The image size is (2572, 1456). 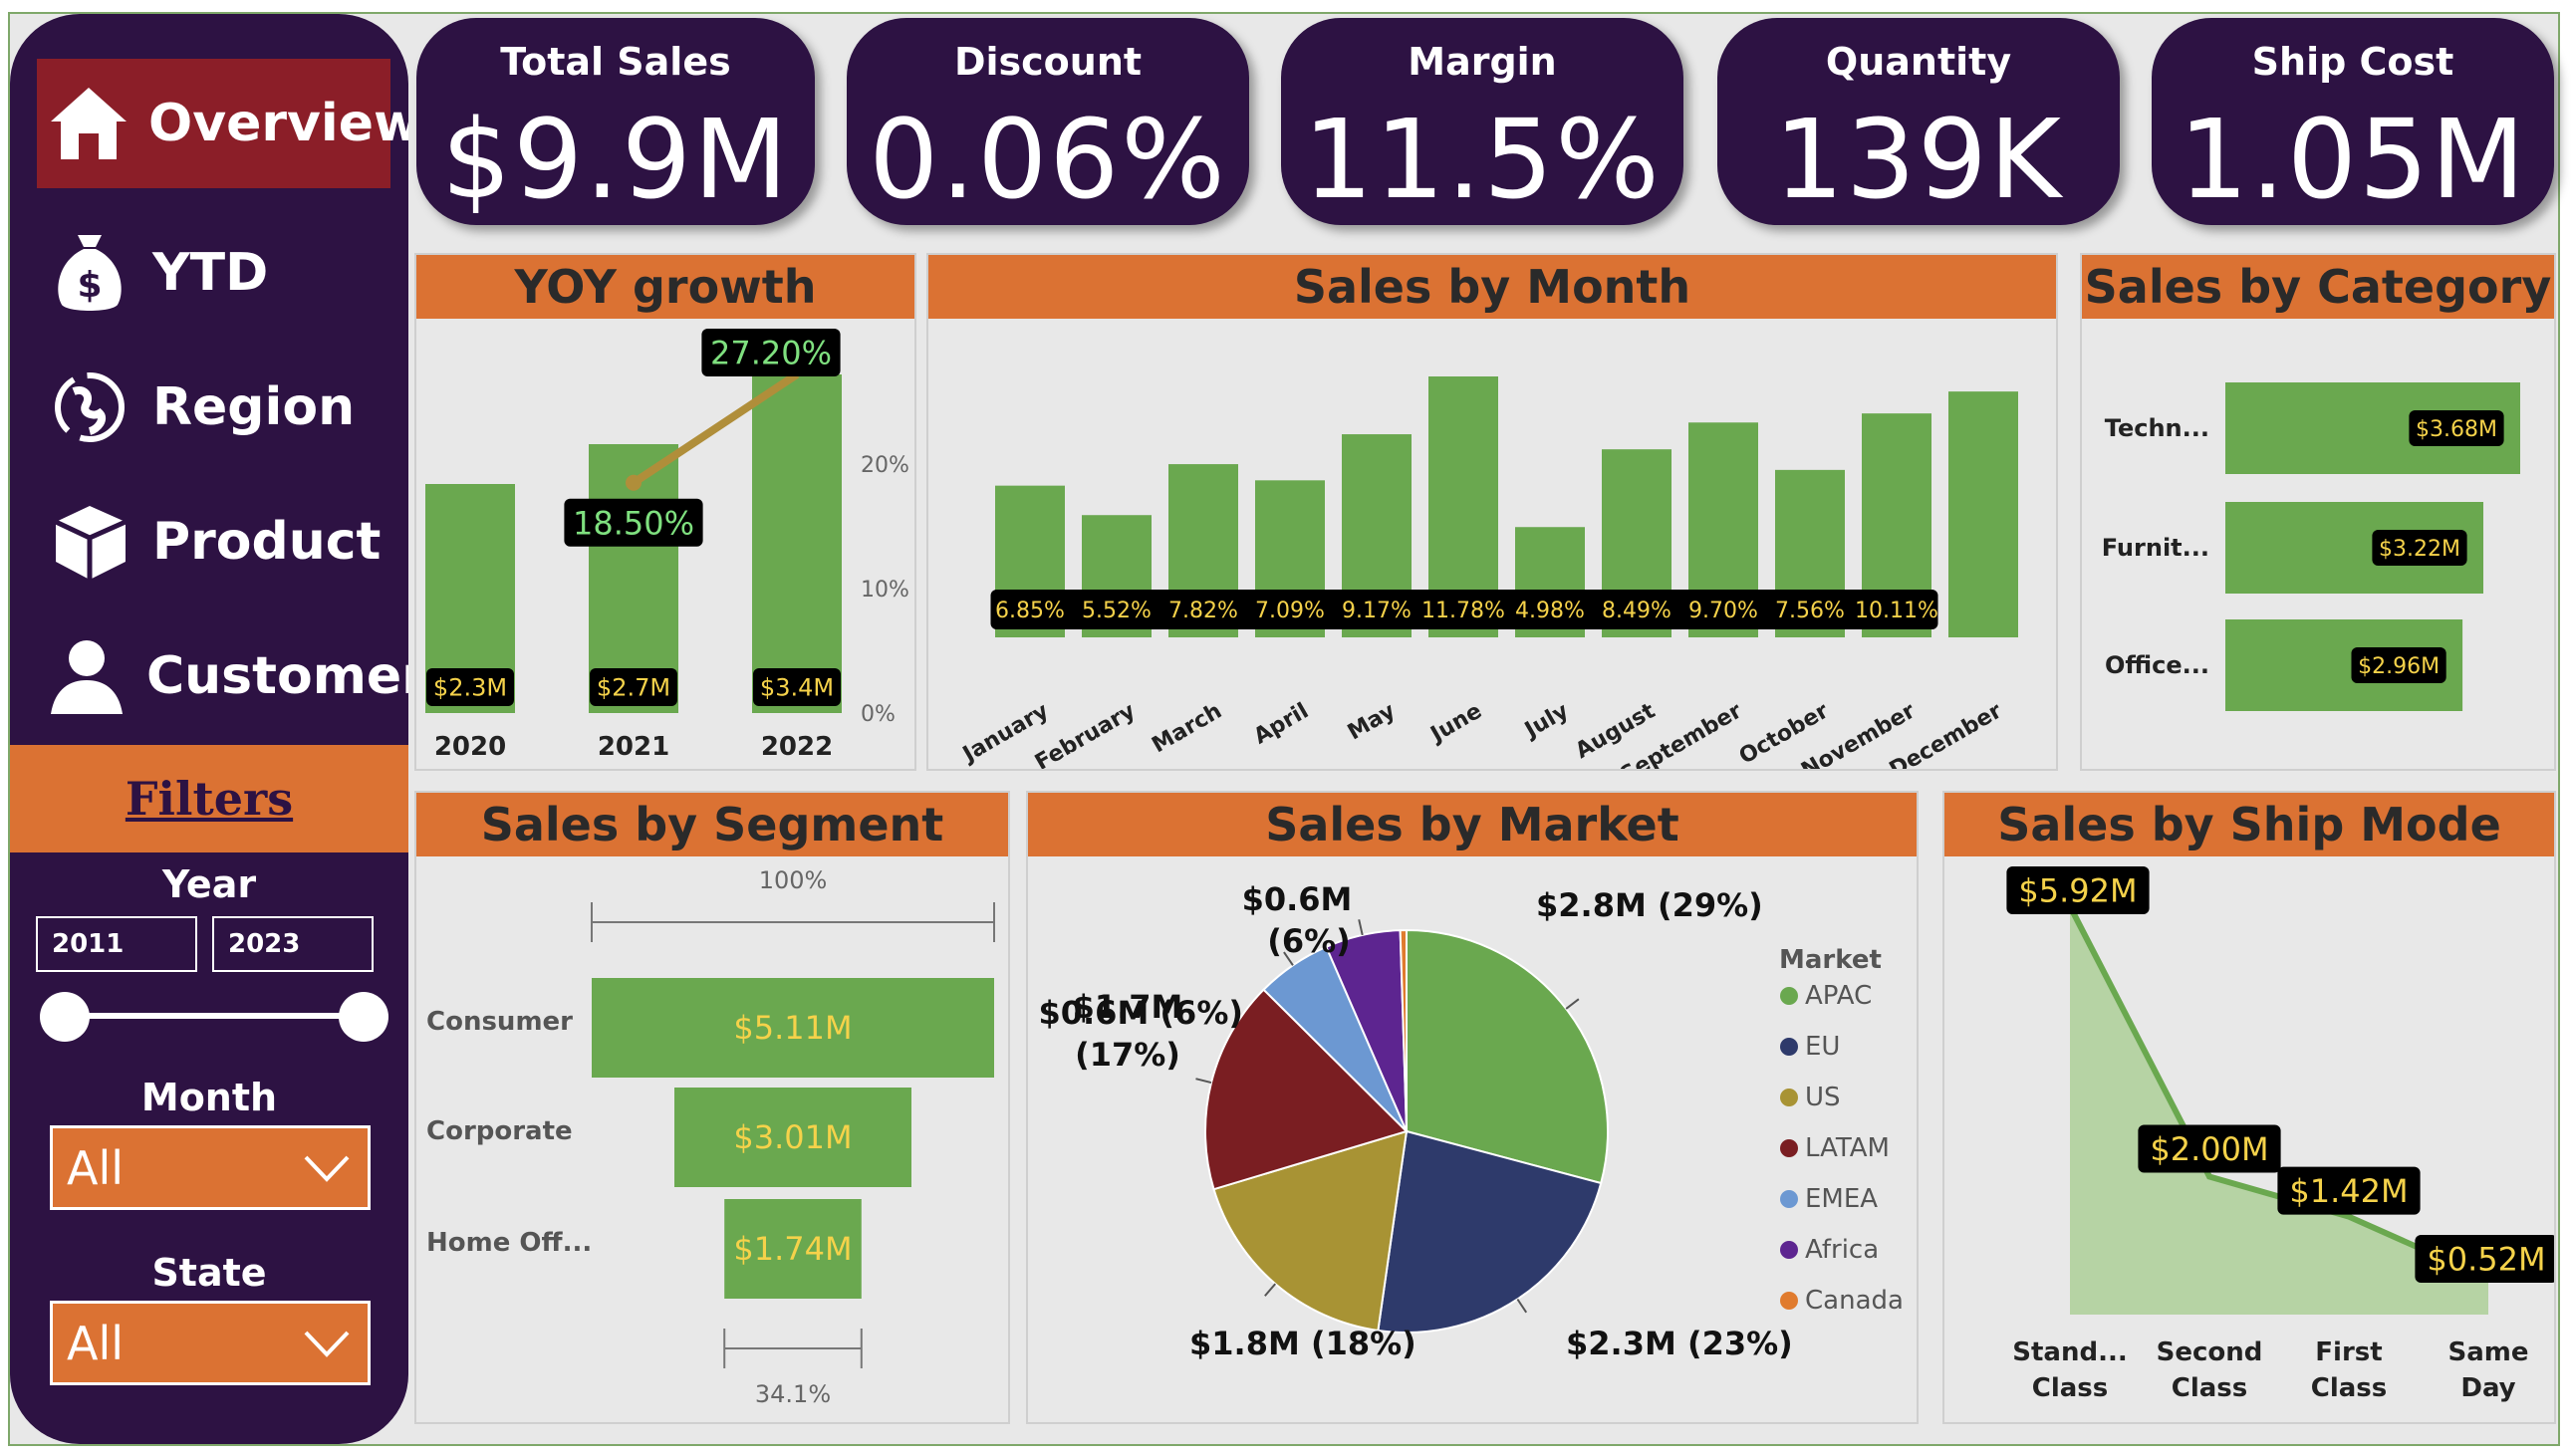 What do you see at coordinates (615, 159) in the screenshot?
I see `kpi-value: $9.9M` at bounding box center [615, 159].